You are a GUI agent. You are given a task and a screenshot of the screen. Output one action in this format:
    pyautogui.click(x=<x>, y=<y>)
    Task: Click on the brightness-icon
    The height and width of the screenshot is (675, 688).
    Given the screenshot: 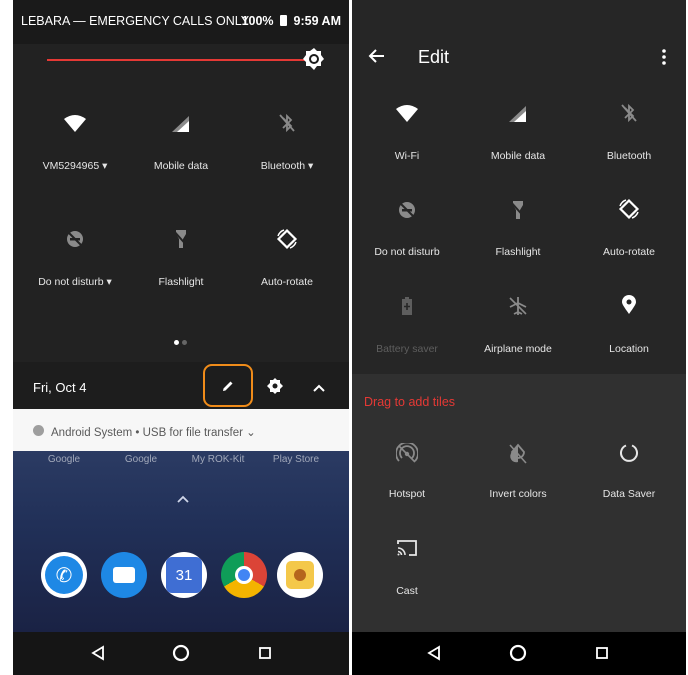 What is the action you would take?
    pyautogui.click(x=313, y=59)
    